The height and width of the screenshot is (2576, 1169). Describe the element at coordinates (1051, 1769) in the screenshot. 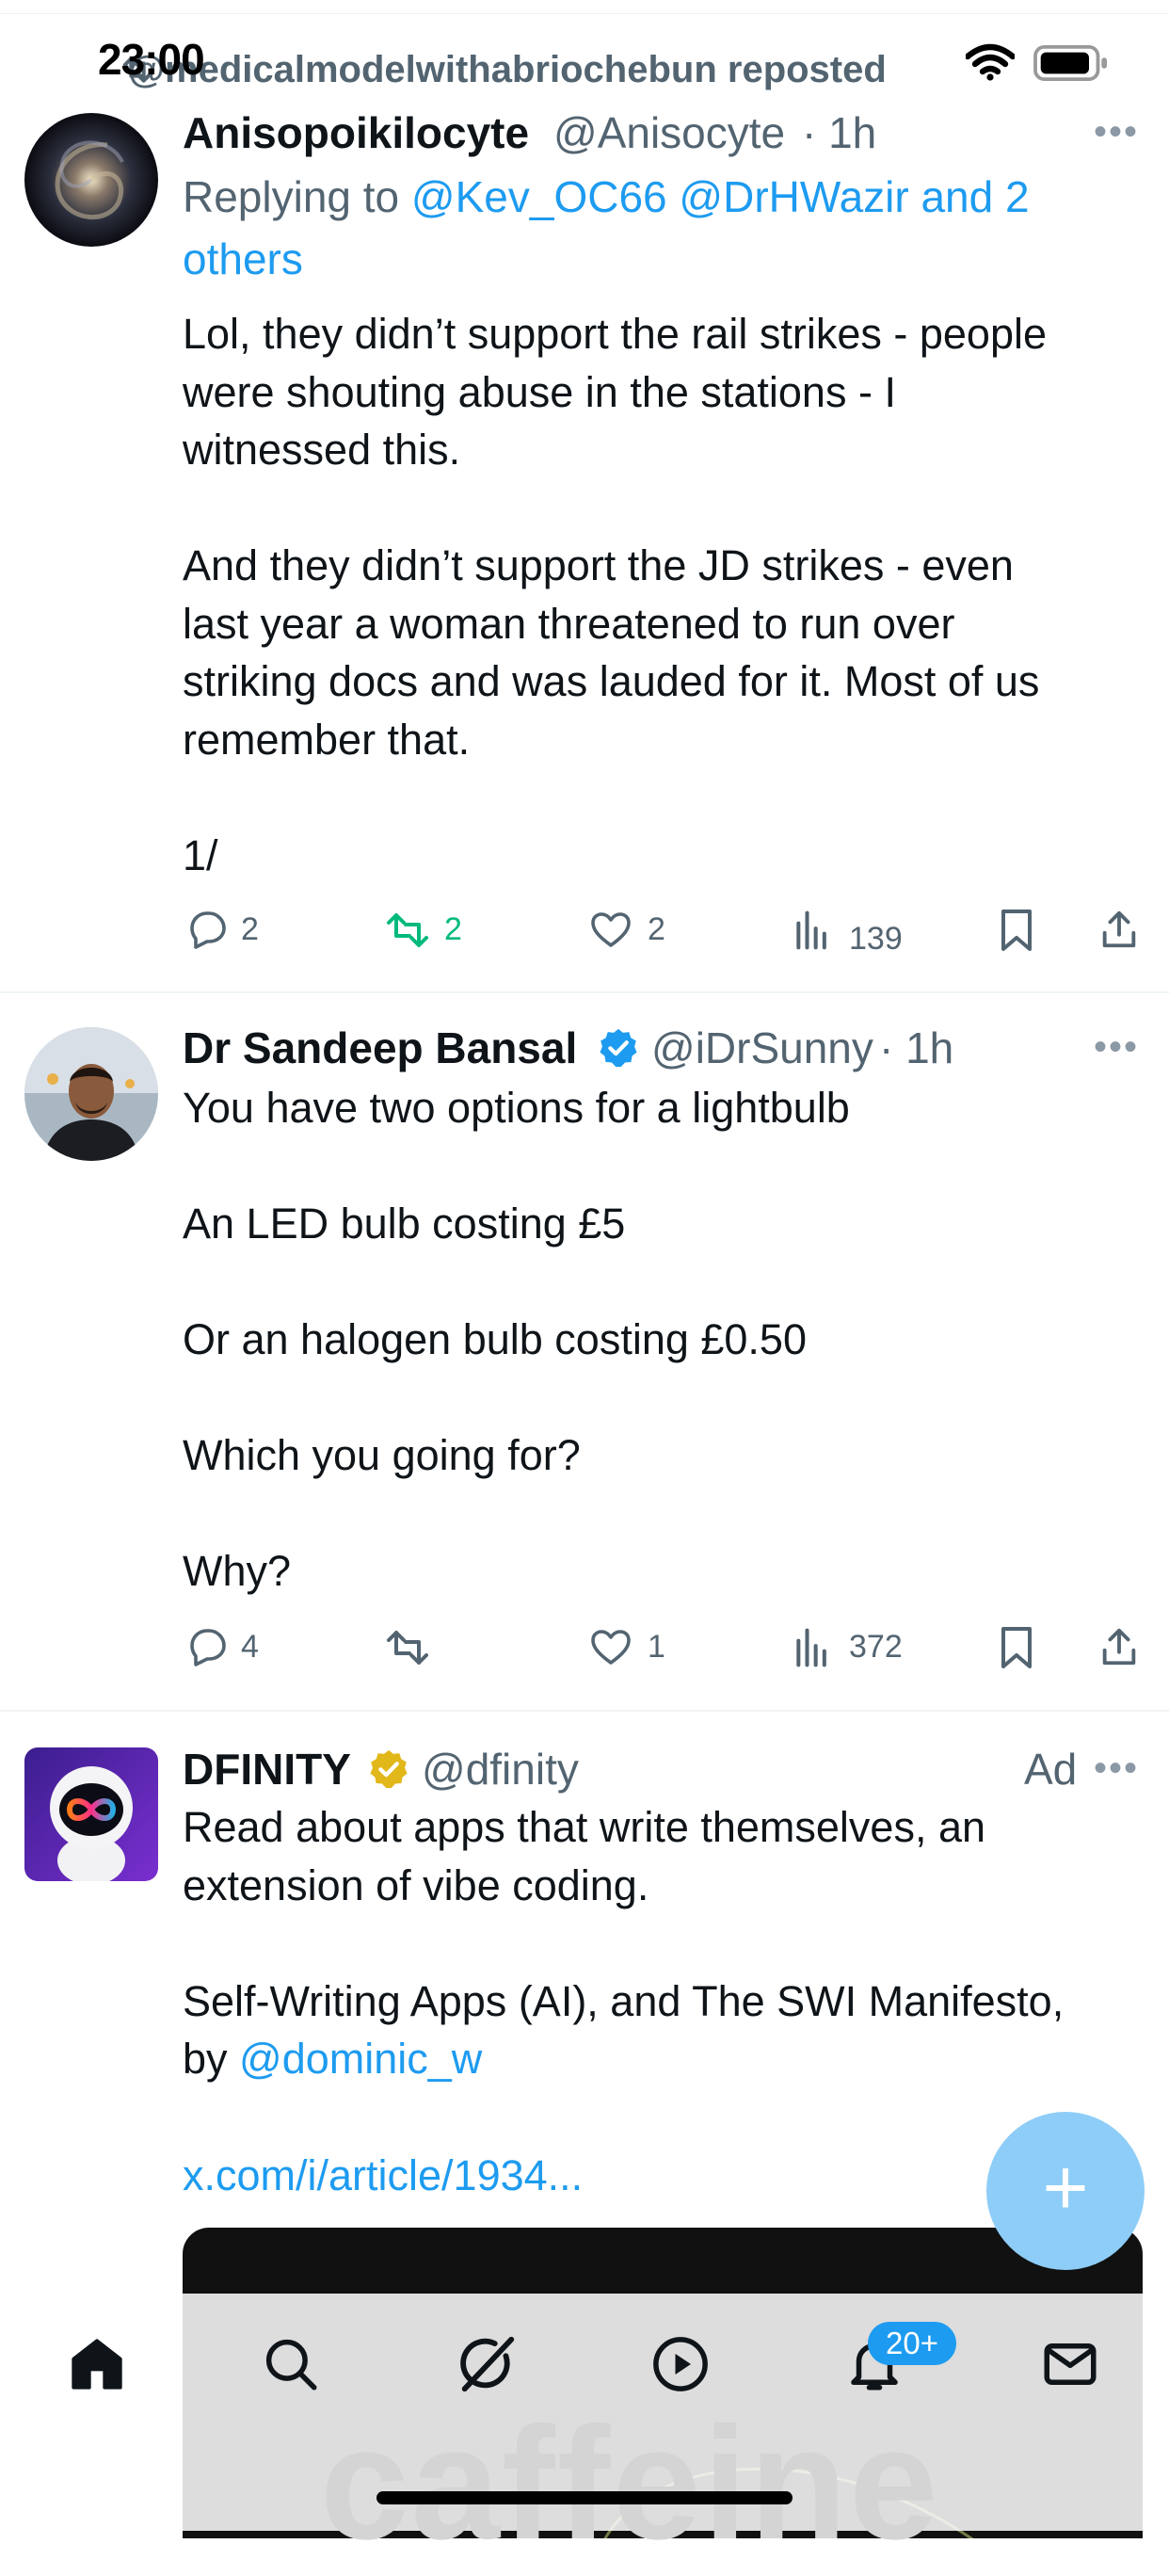

I see `ad-label: Ad` at that location.